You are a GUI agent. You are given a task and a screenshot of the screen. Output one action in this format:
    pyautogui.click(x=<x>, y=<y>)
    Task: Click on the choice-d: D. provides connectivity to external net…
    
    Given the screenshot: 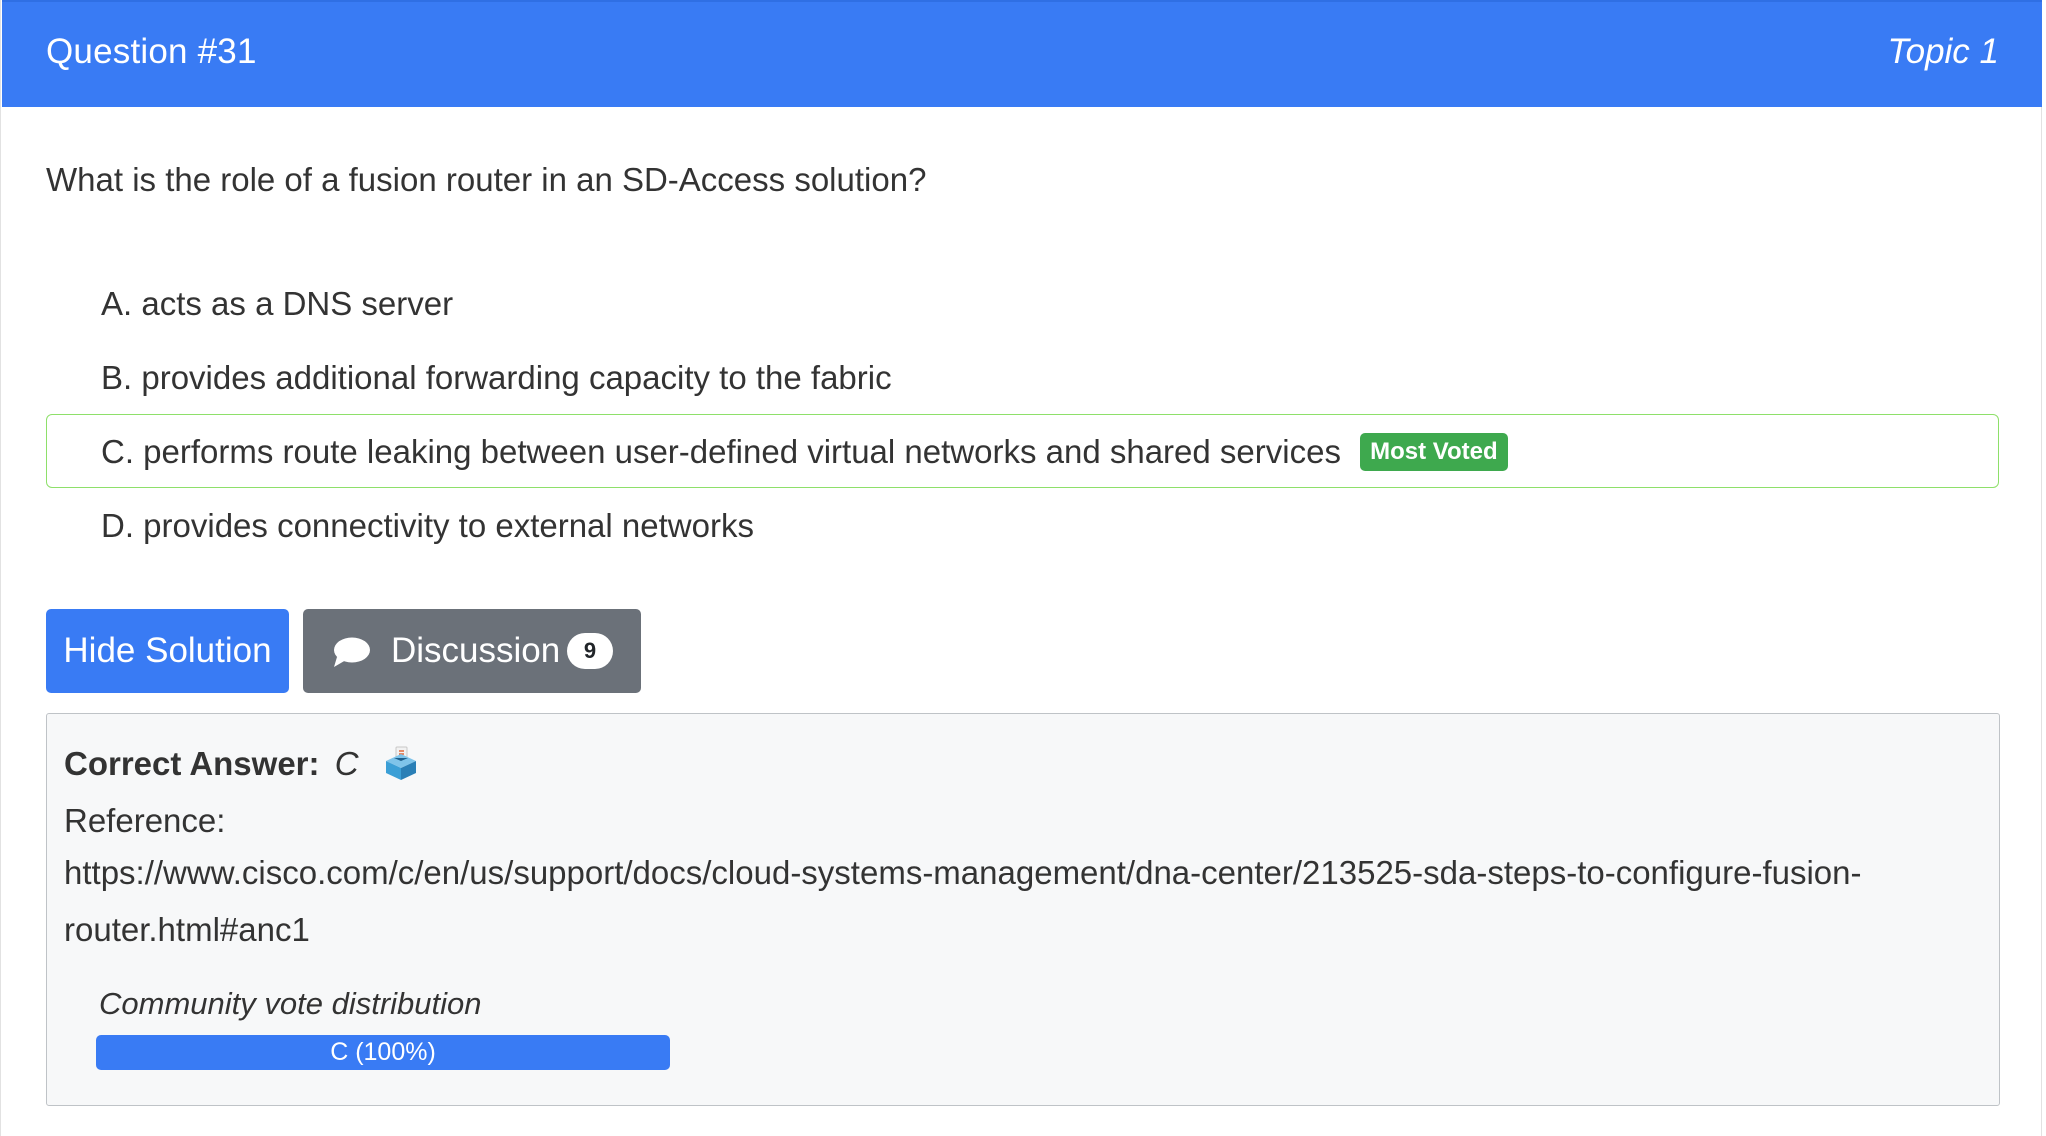 What is the action you would take?
    pyautogui.click(x=1022, y=525)
    